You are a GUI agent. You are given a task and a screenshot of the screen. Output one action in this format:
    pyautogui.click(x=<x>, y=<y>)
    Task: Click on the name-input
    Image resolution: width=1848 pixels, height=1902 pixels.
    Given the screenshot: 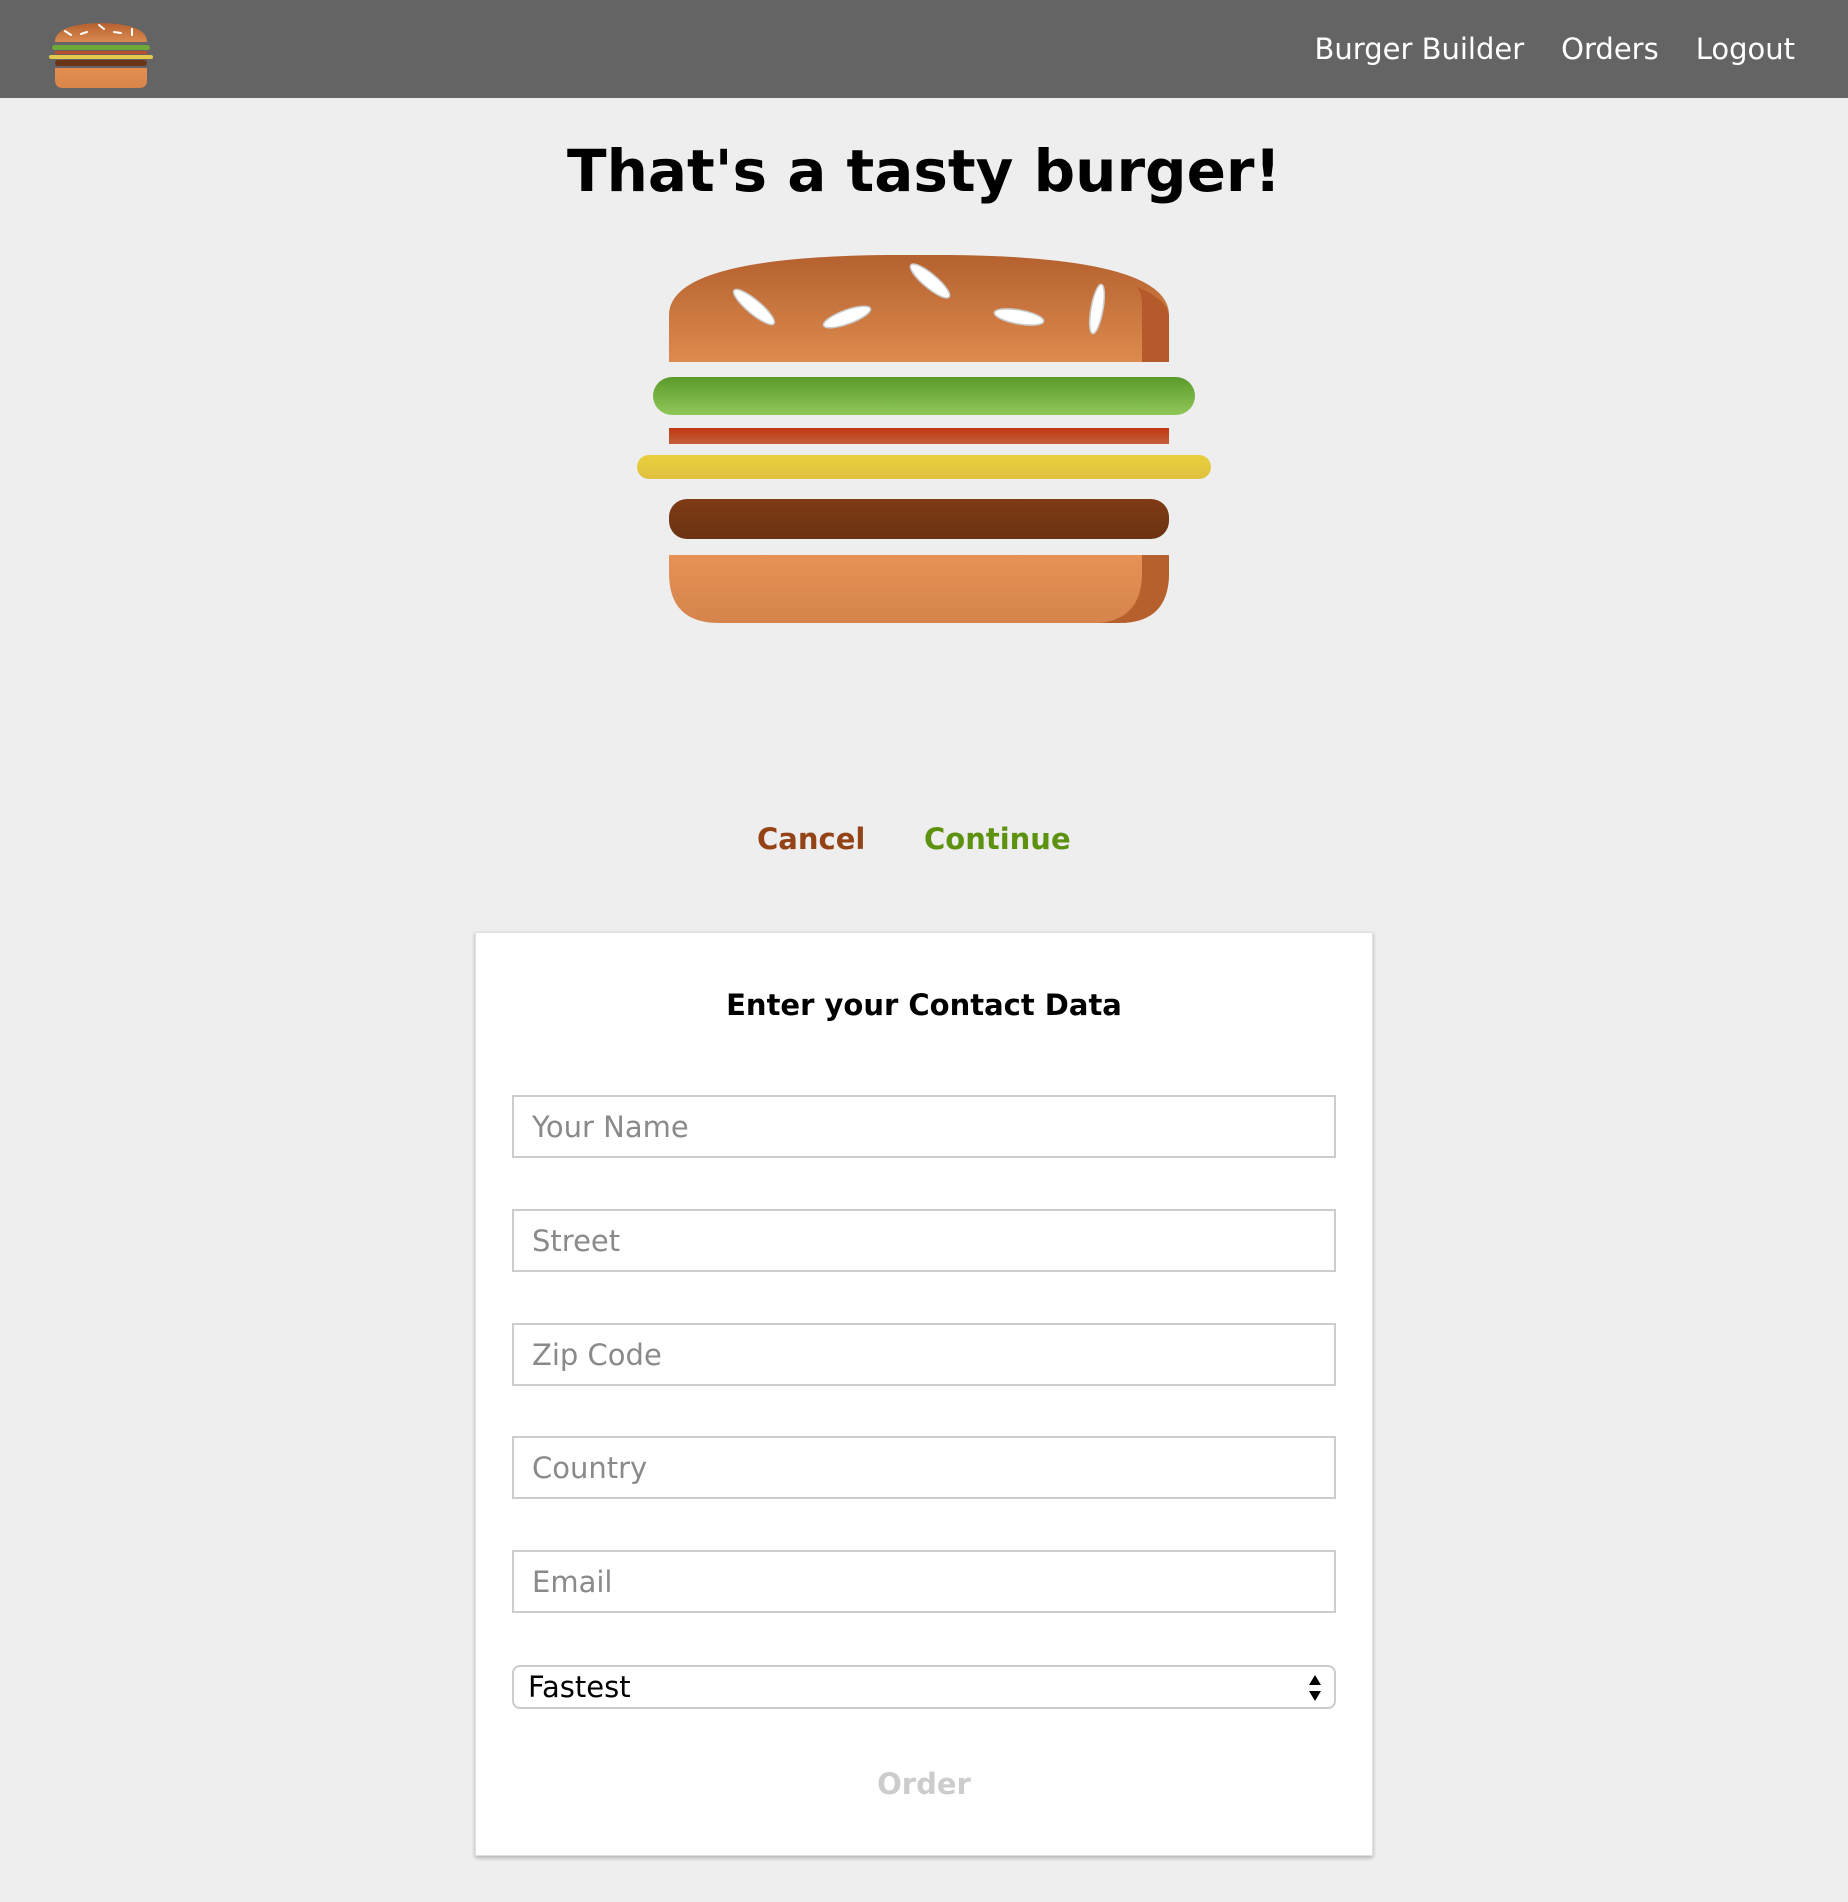 What is the action you would take?
    pyautogui.click(x=924, y=1126)
    